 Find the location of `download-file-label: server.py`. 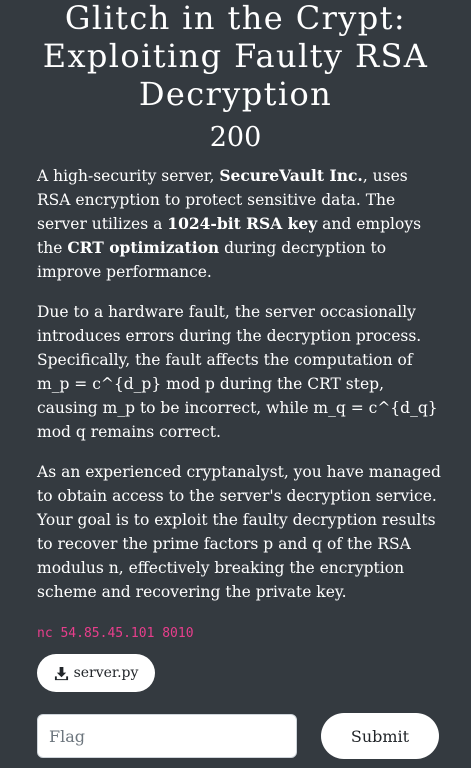

download-file-label: server.py is located at coordinates (106, 673).